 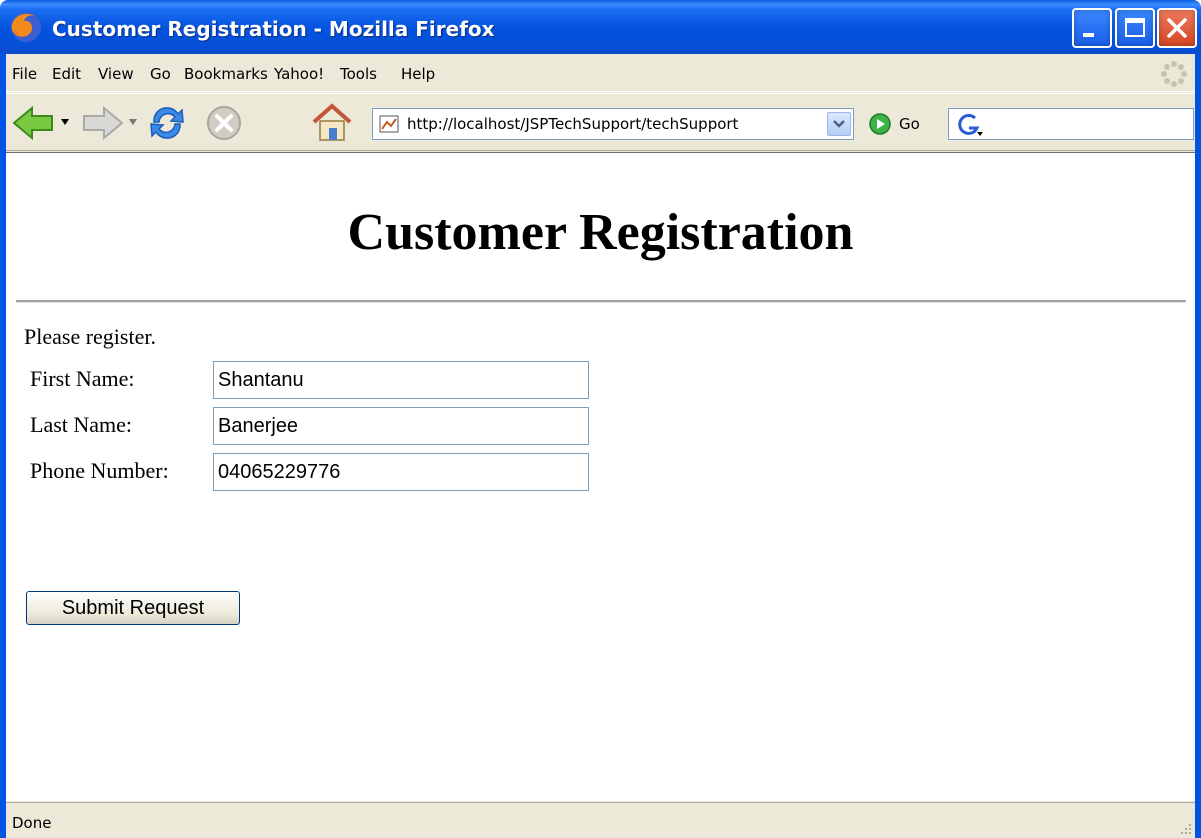 I want to click on window-title: Customer Registration - Mozilla Firefox, so click(x=273, y=29).